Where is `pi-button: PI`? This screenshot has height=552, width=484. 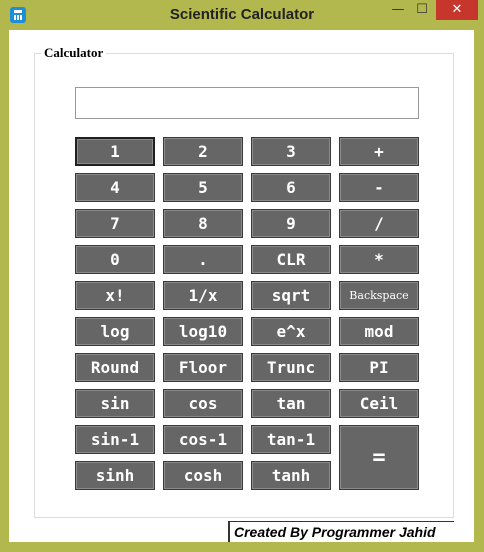
pi-button: PI is located at coordinates (379, 367).